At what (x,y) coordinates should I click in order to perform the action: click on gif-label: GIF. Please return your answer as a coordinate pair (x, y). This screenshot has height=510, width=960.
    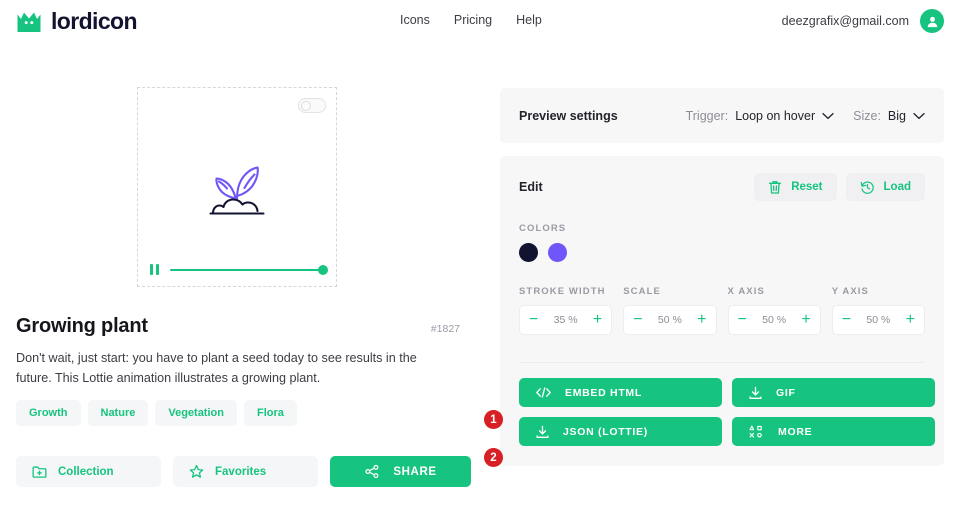
    Looking at the image, I should click on (786, 392).